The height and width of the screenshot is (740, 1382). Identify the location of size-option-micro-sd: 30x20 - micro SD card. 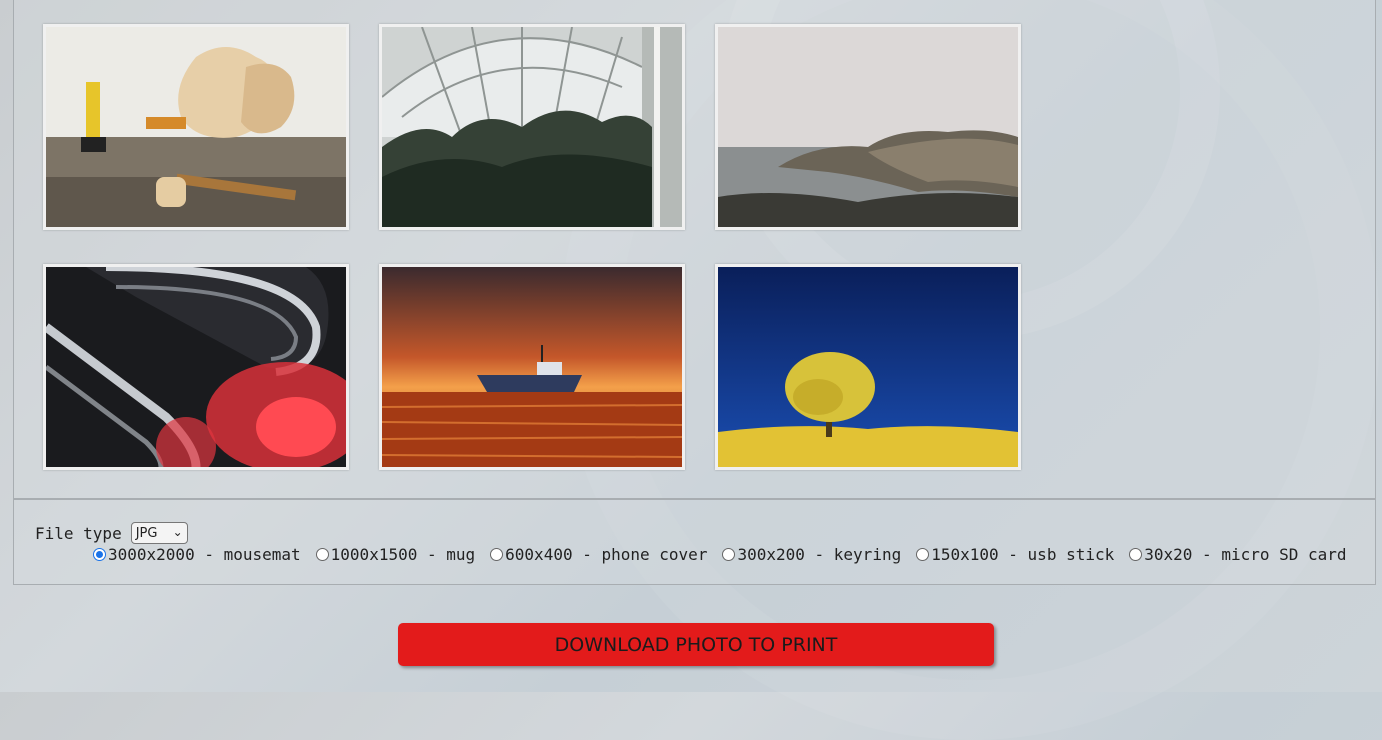
(1238, 554).